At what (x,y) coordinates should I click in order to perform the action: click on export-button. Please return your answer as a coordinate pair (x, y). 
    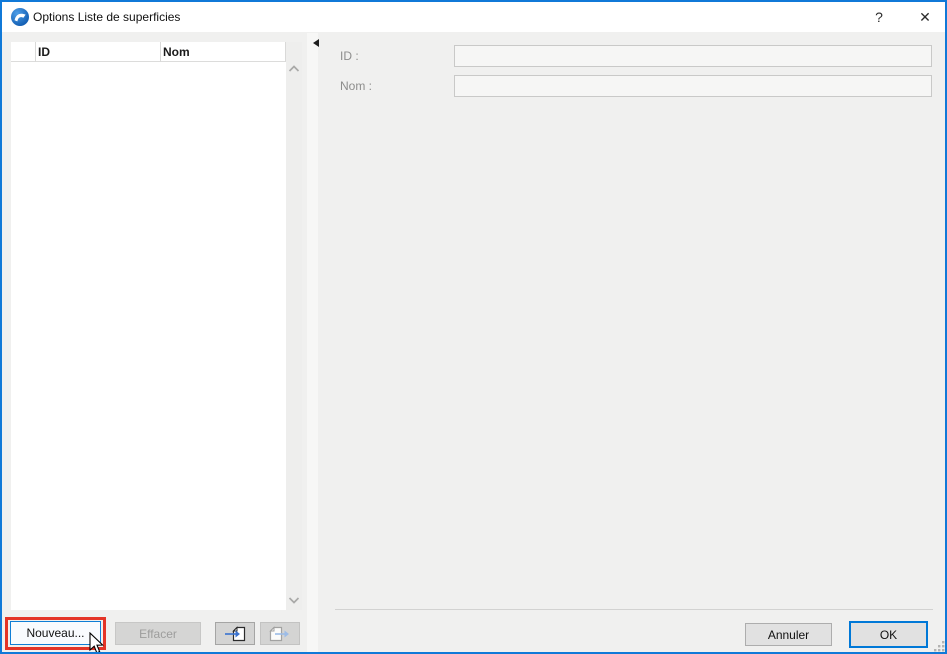
    Looking at the image, I should click on (280, 633).